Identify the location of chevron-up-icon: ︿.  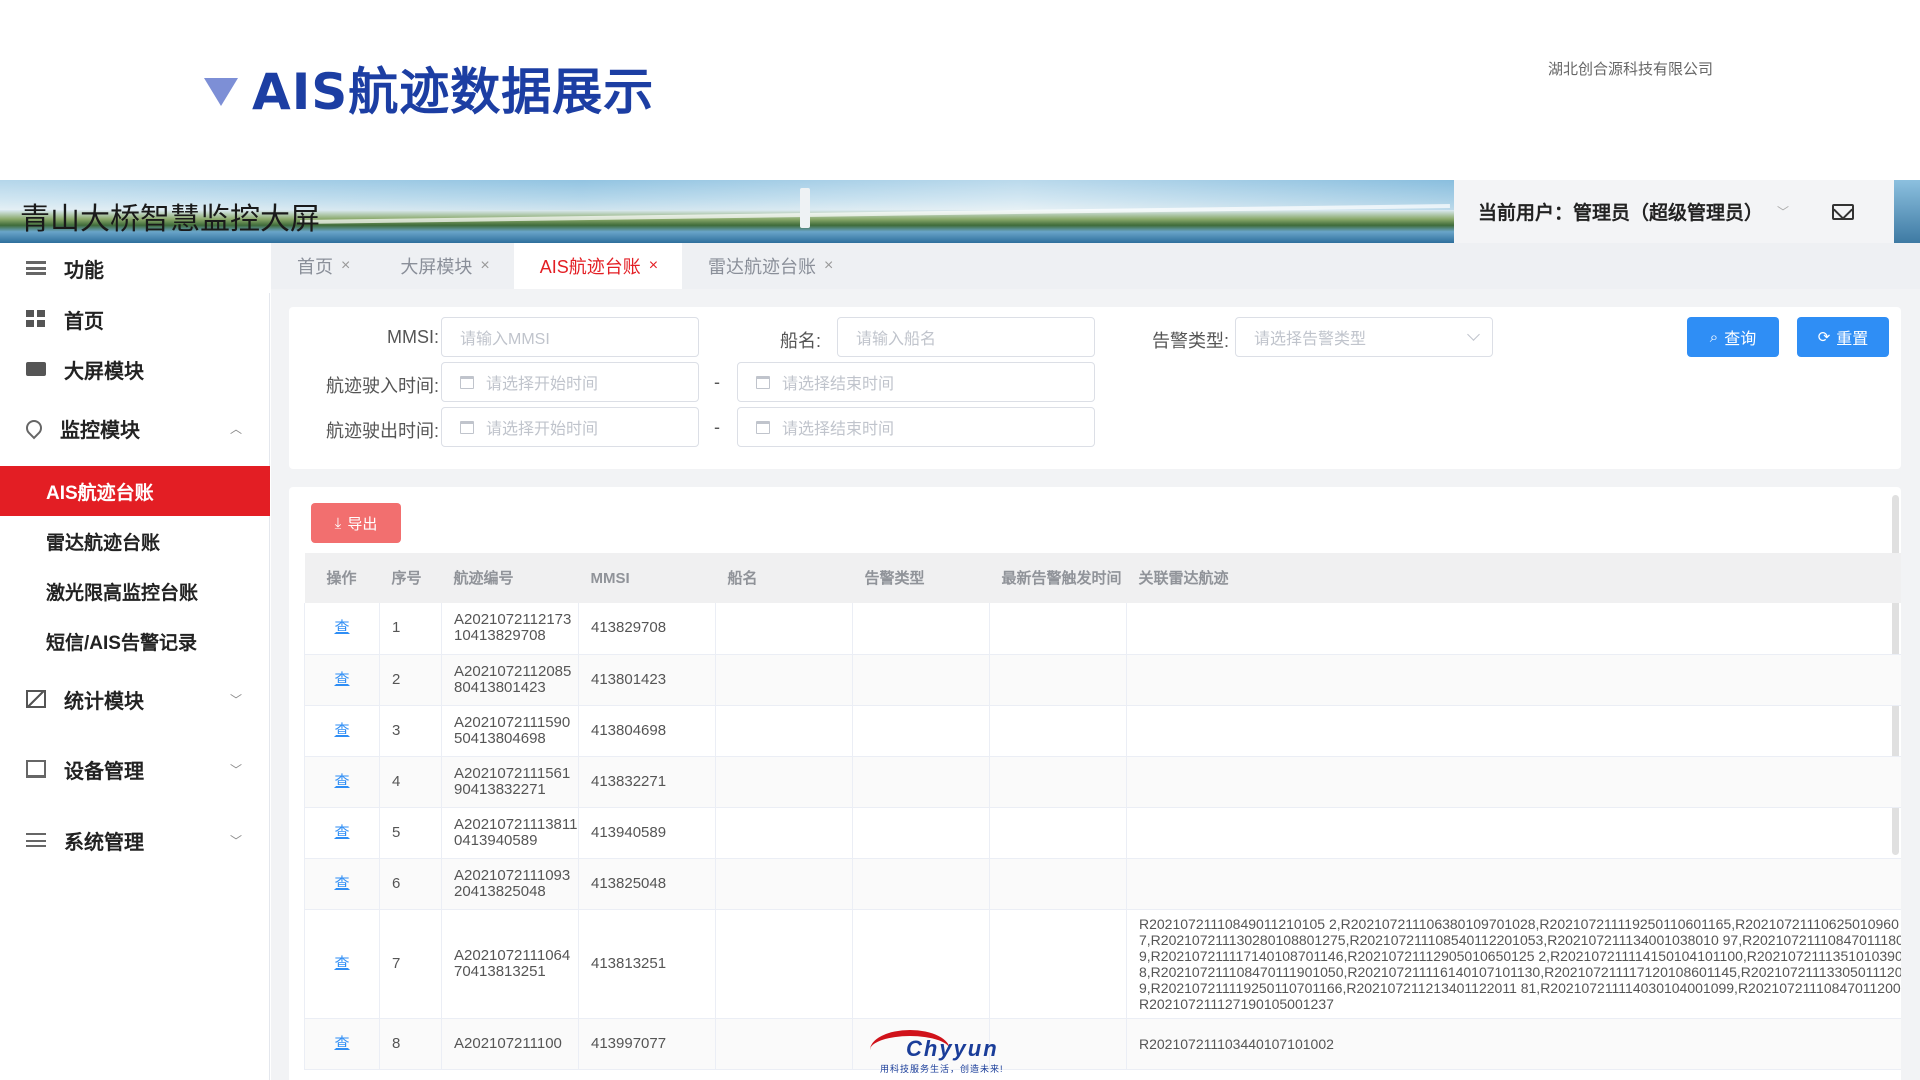
(235, 428).